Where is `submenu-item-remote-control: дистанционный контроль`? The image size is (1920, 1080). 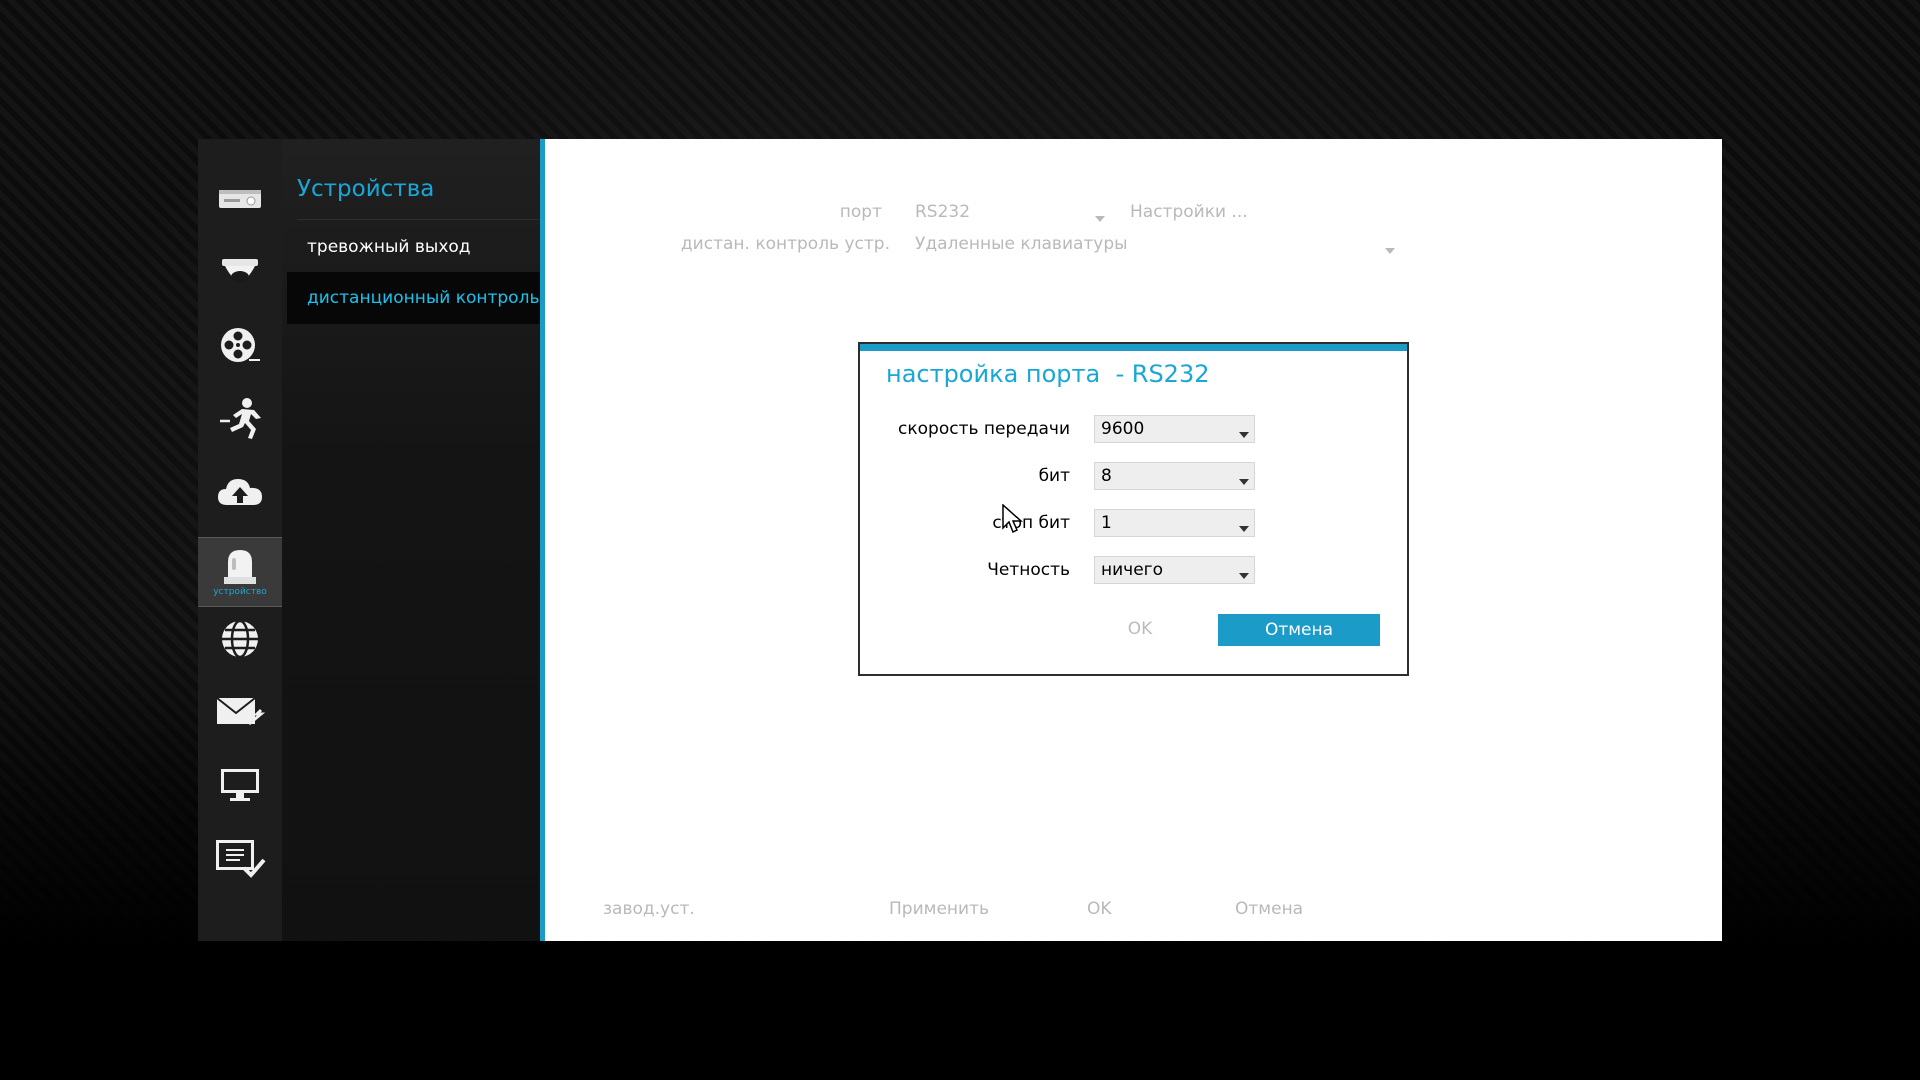
submenu-item-remote-control: дистанционный контроль is located at coordinates (413, 298).